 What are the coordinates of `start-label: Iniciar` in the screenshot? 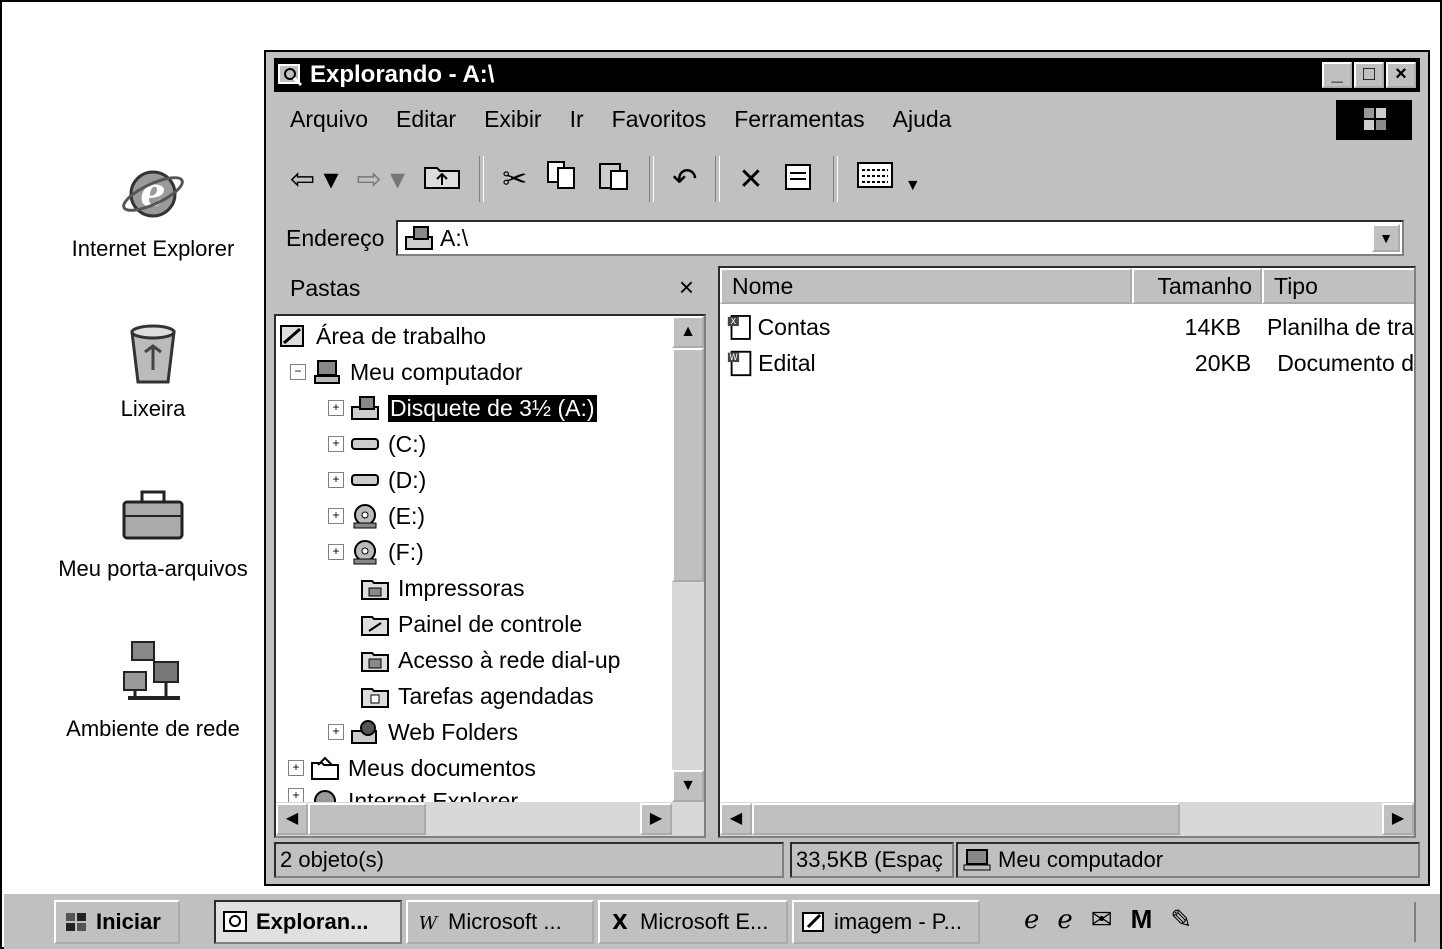 It's located at (128, 921).